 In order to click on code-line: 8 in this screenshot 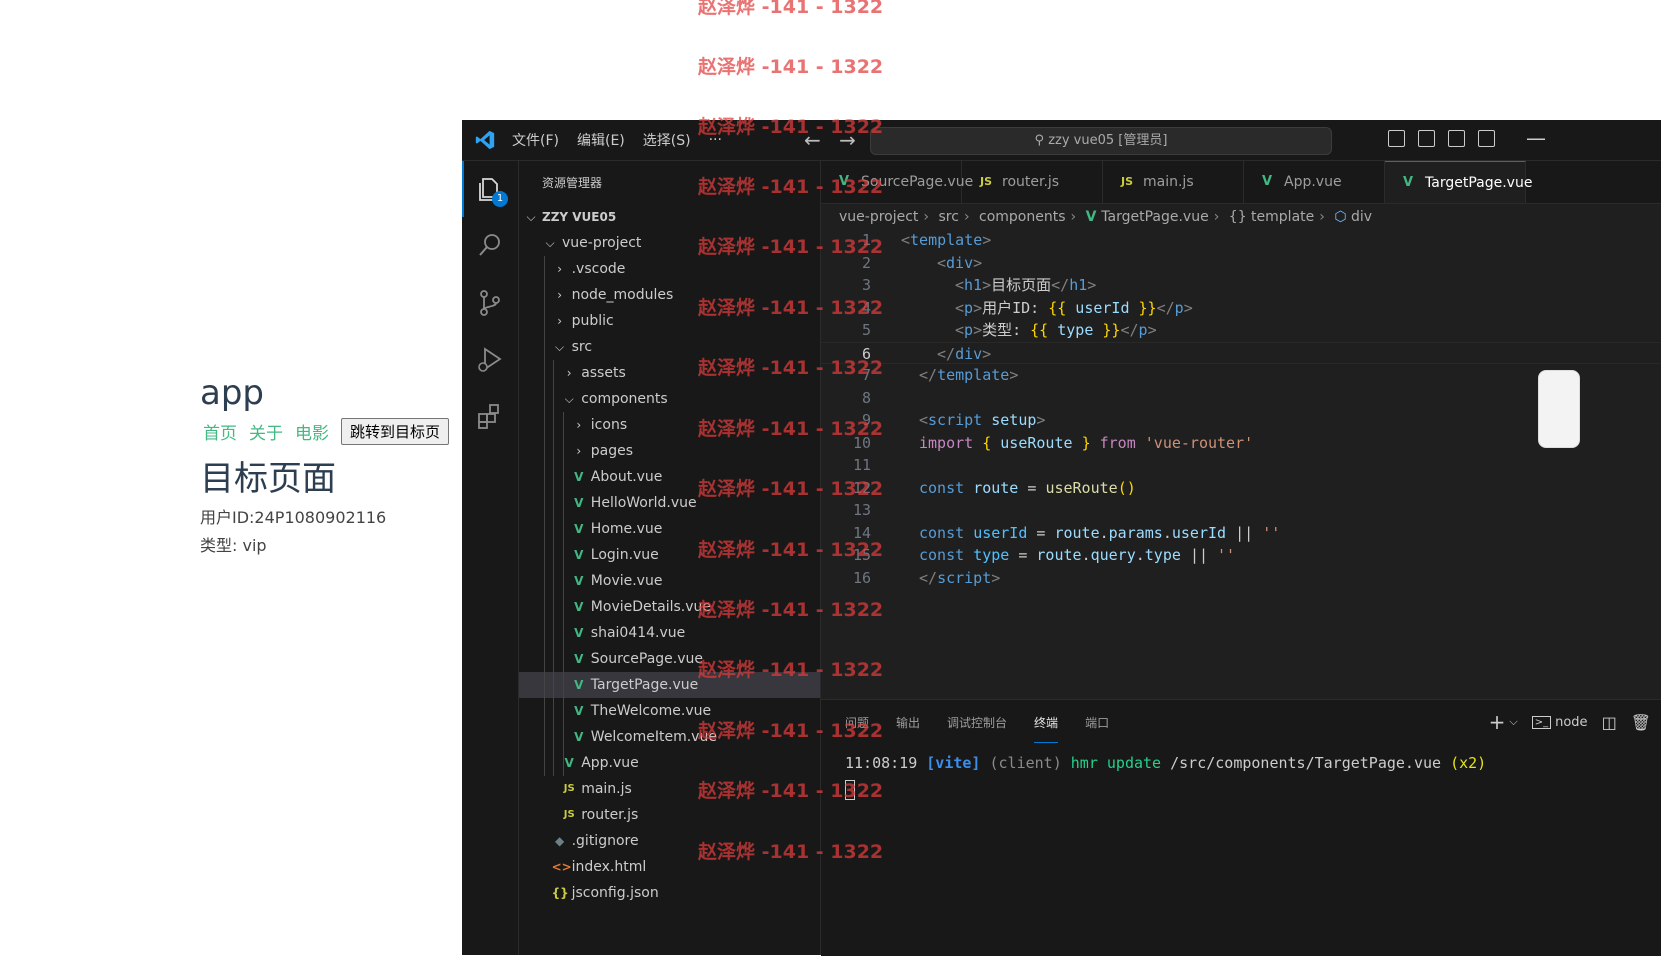, I will do `click(1241, 398)`.